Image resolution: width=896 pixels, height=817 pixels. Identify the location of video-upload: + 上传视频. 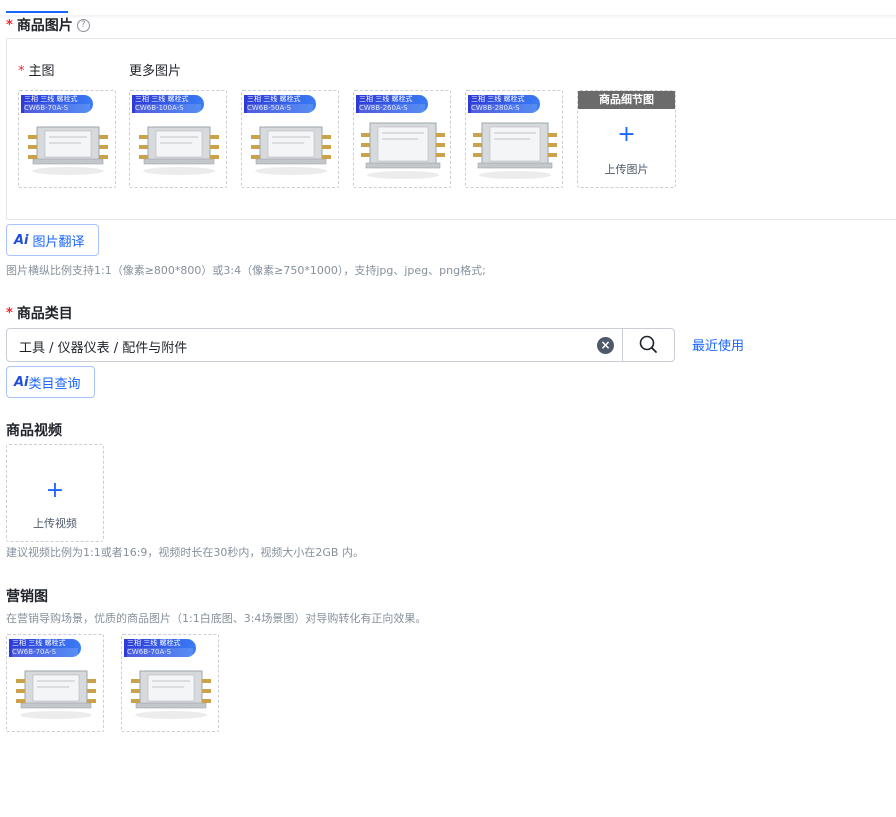
(55, 493).